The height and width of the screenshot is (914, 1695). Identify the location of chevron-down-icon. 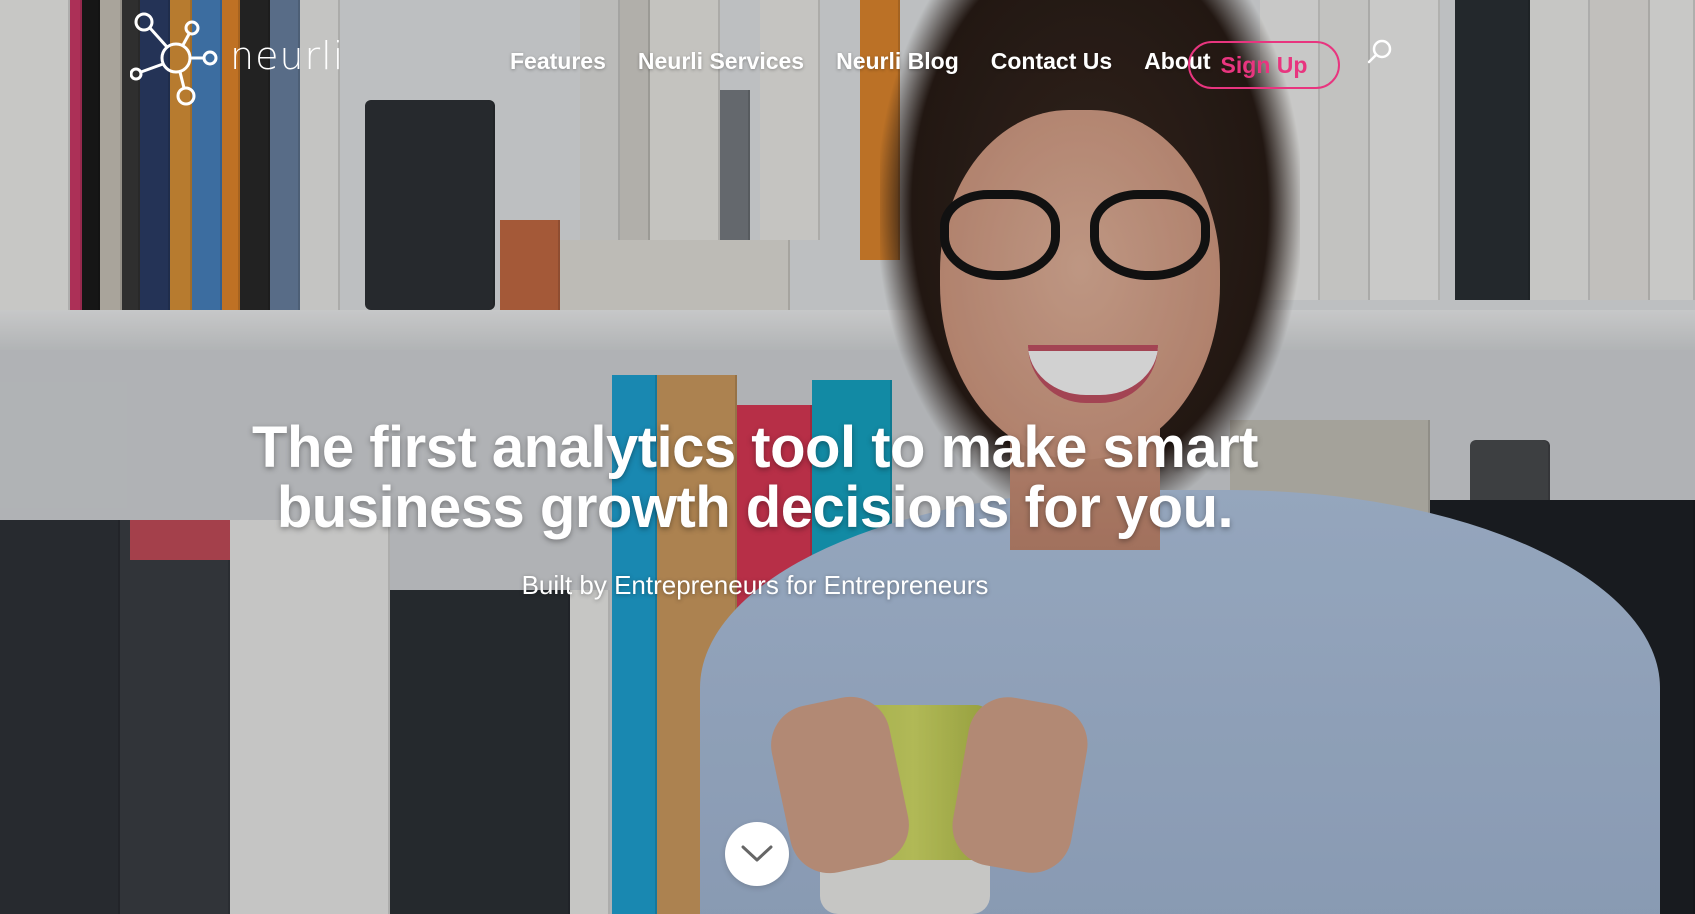
(757, 853).